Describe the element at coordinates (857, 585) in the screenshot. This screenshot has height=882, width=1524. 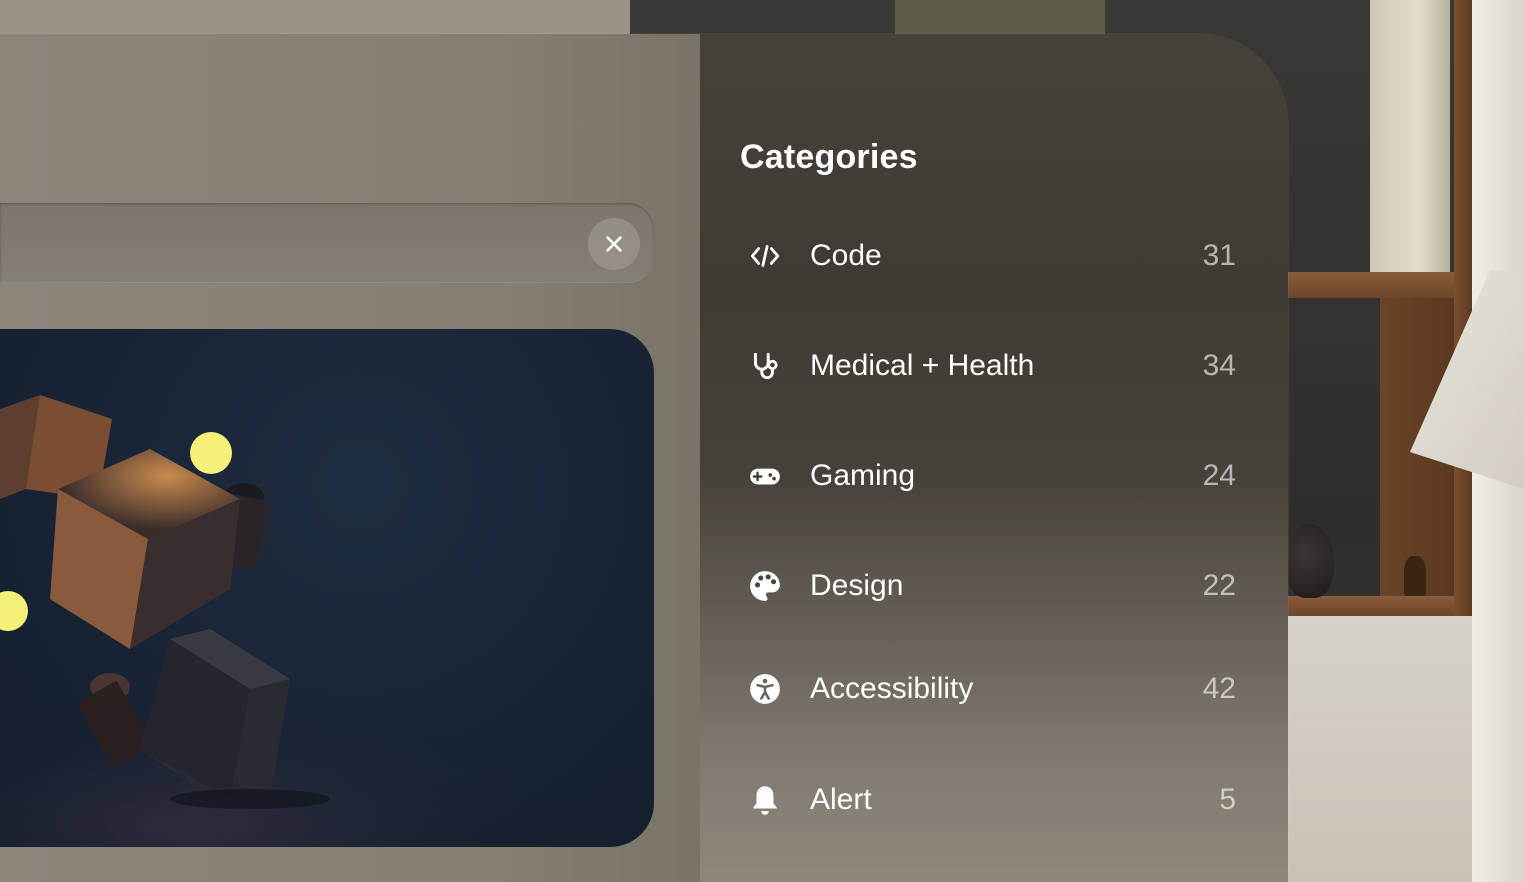
I see `category-label: Design` at that location.